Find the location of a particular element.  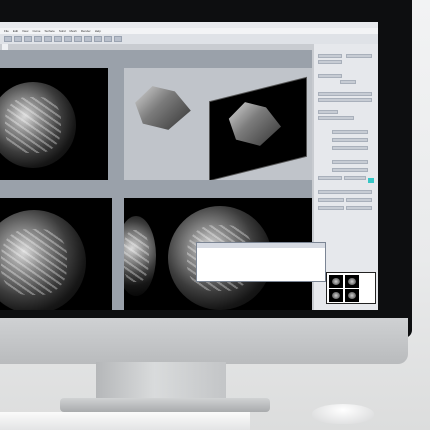

mouse is located at coordinates (343, 414).